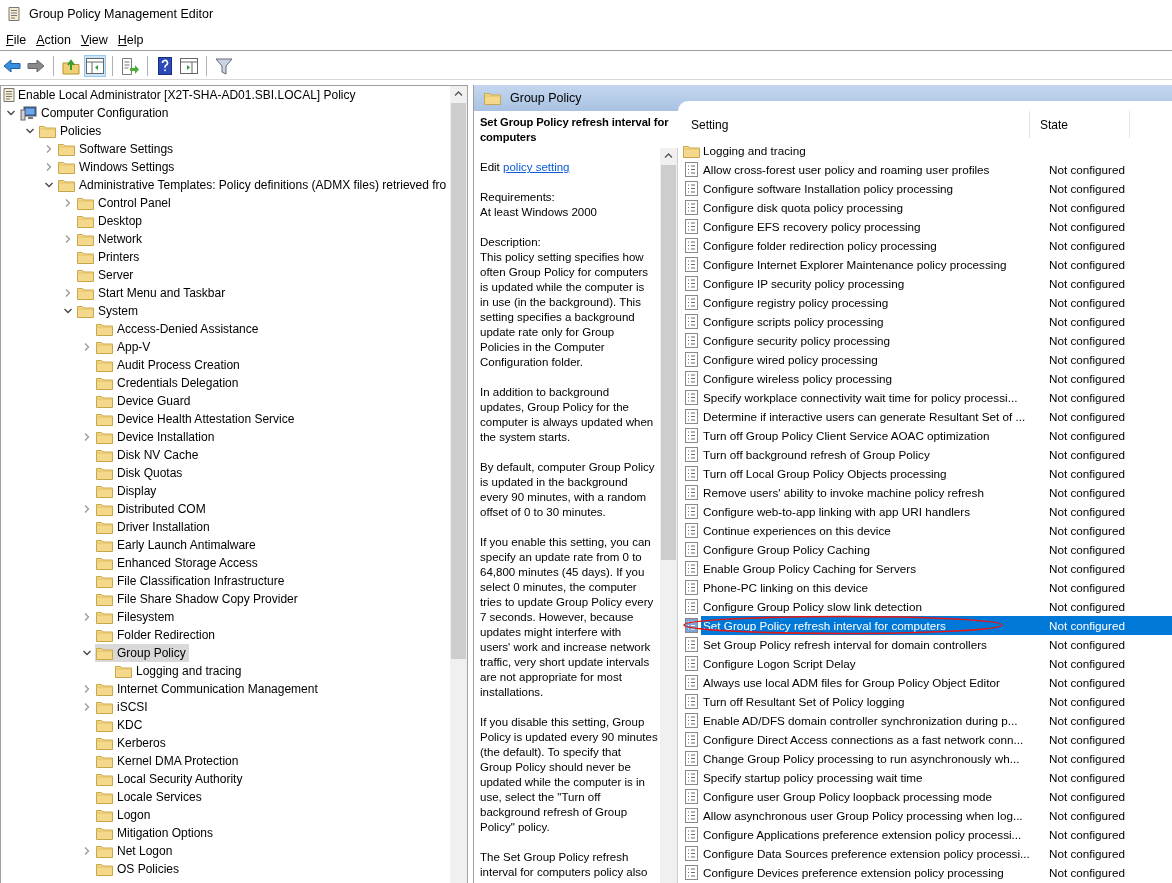 Image resolution: width=1172 pixels, height=883 pixels. I want to click on policy-setting-link: policy setting, so click(536, 167).